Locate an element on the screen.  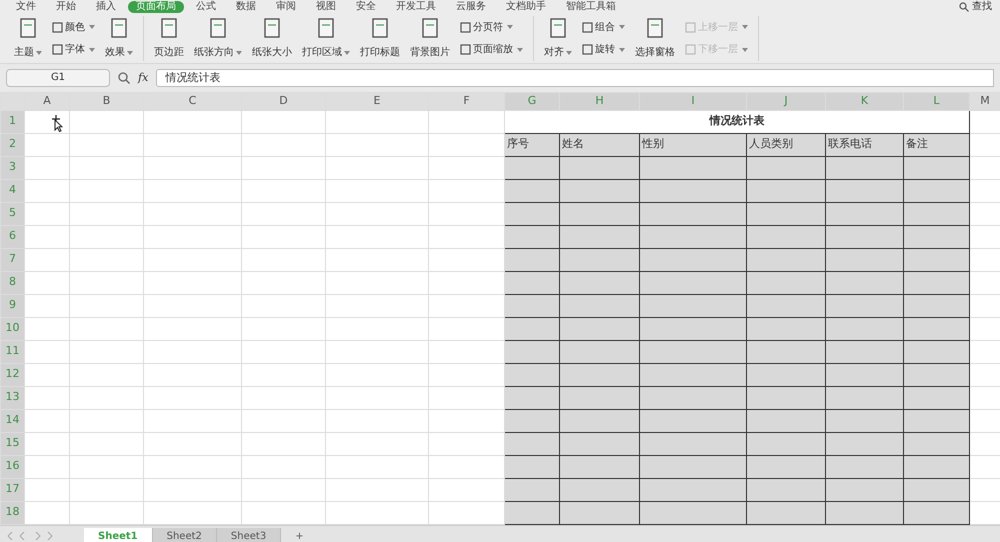
table-header: 序号 is located at coordinates (532, 144).